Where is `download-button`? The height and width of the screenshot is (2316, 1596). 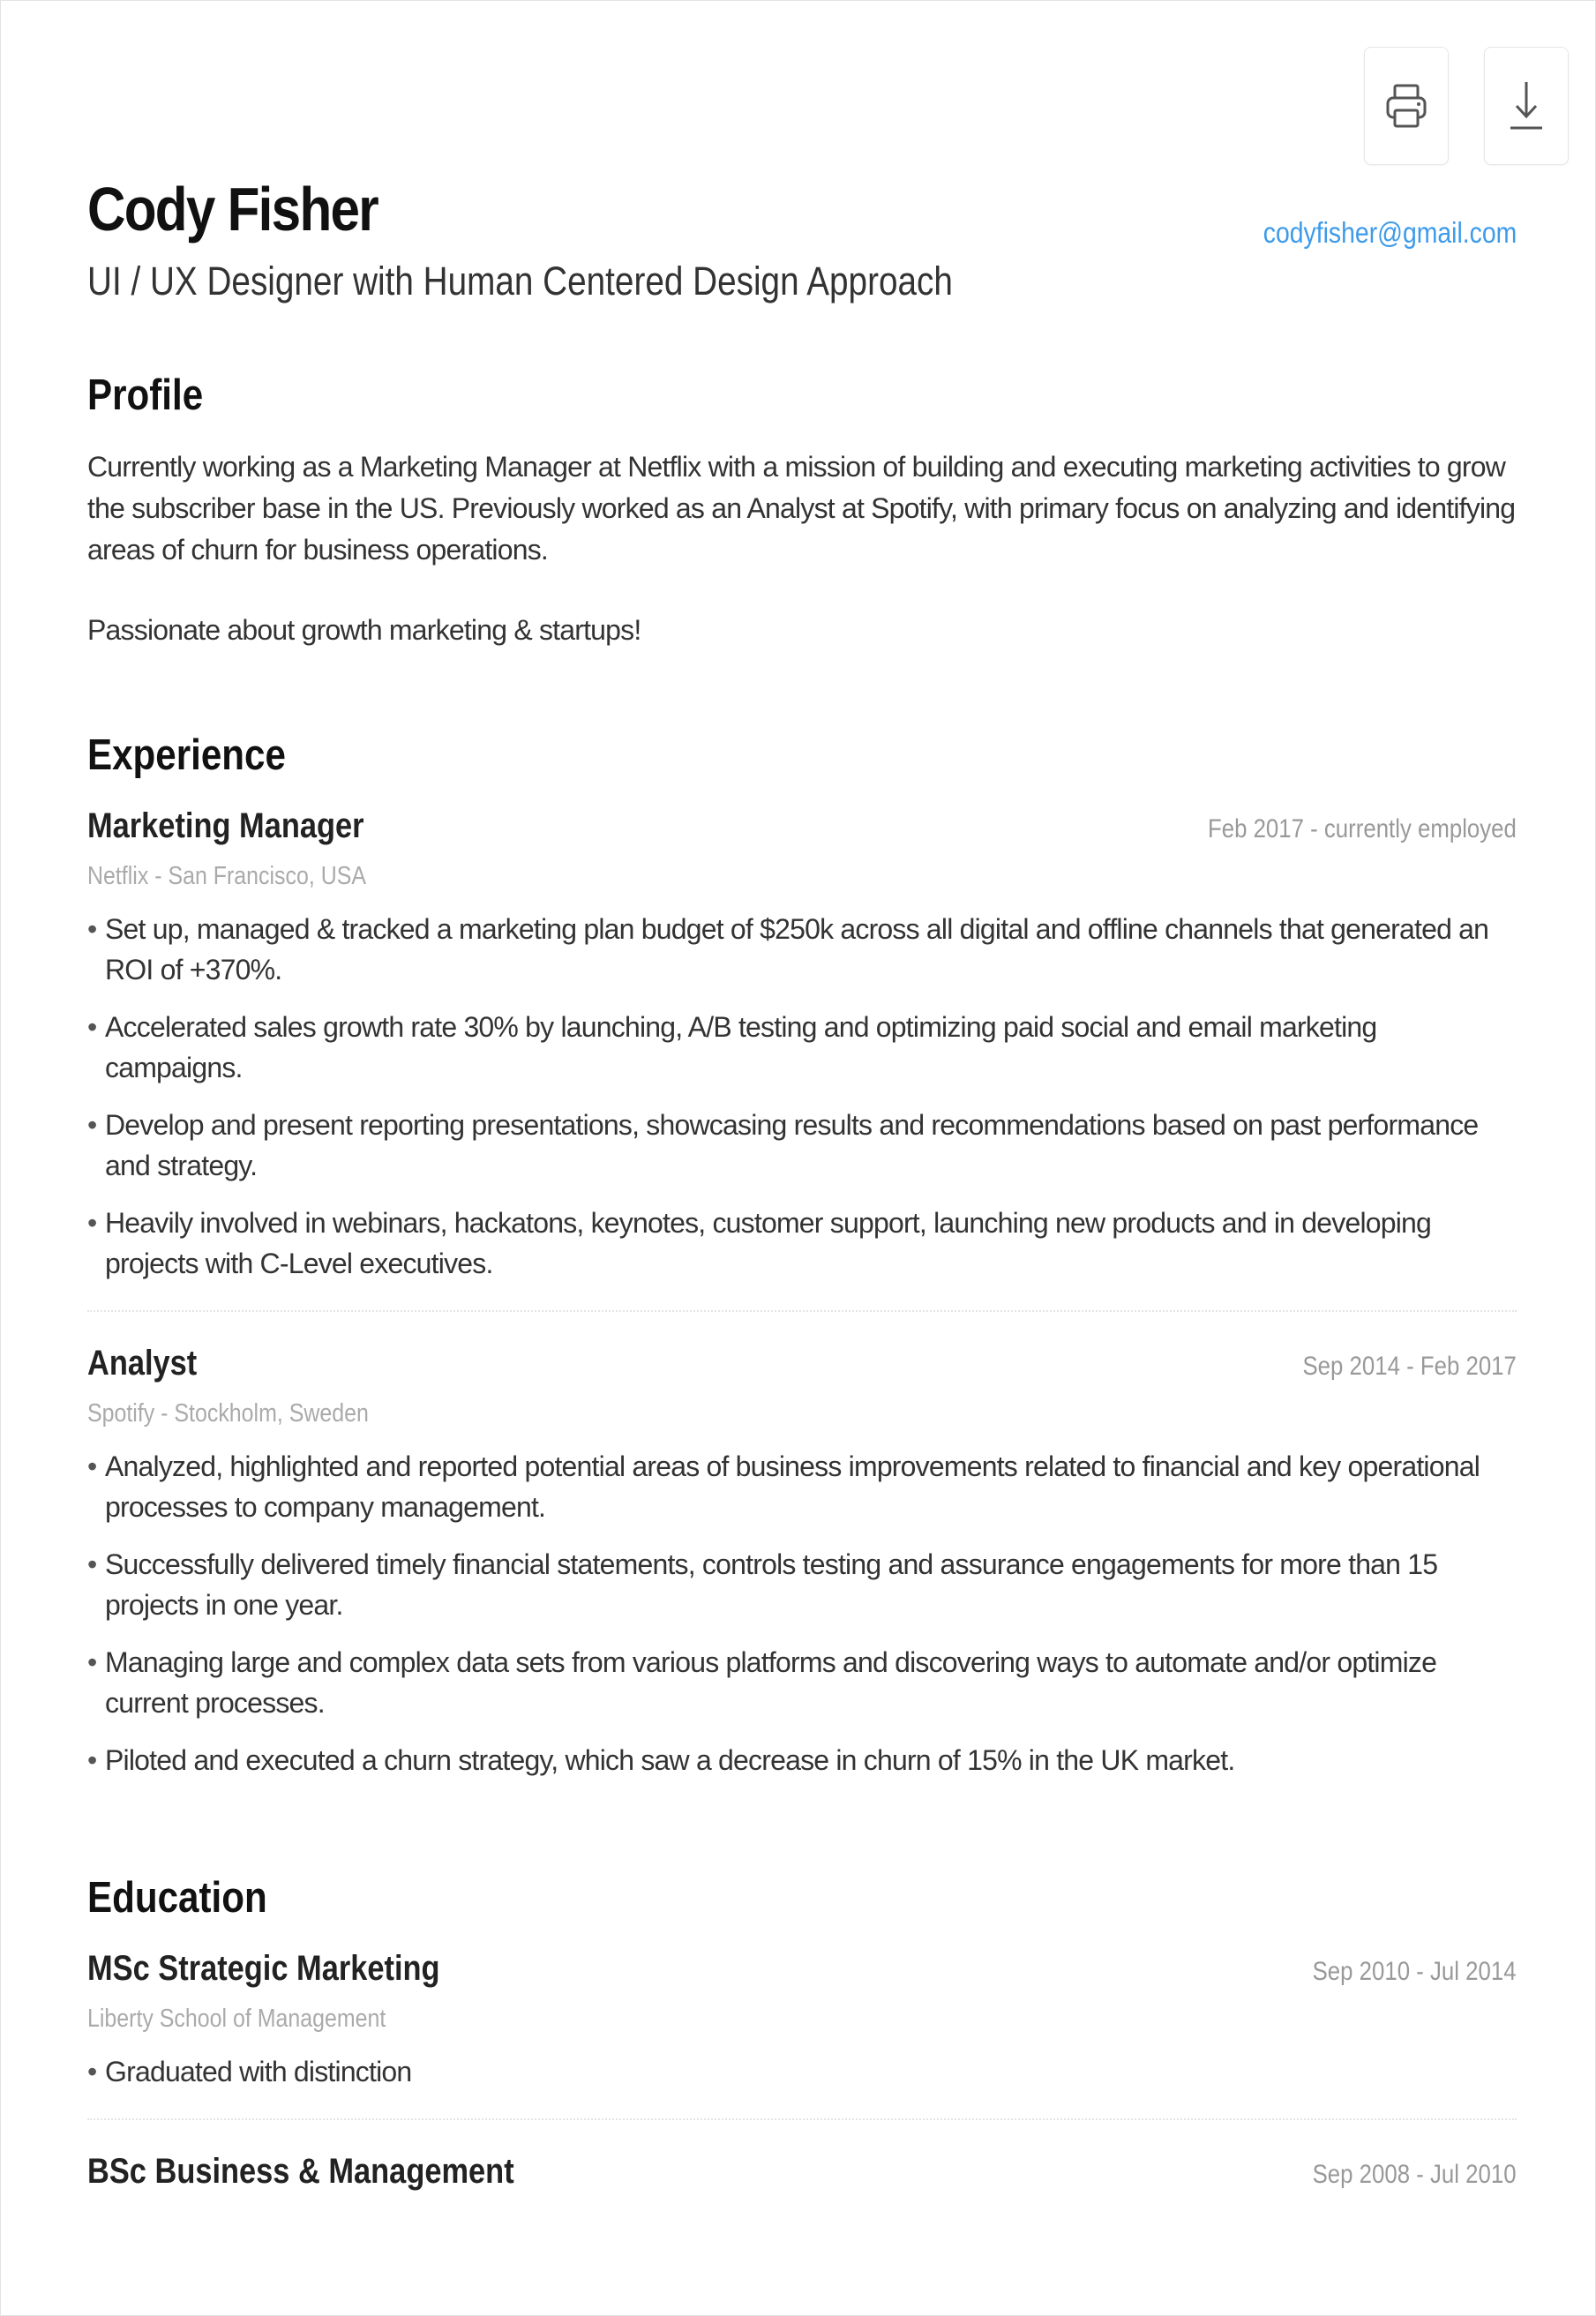 download-button is located at coordinates (1526, 106).